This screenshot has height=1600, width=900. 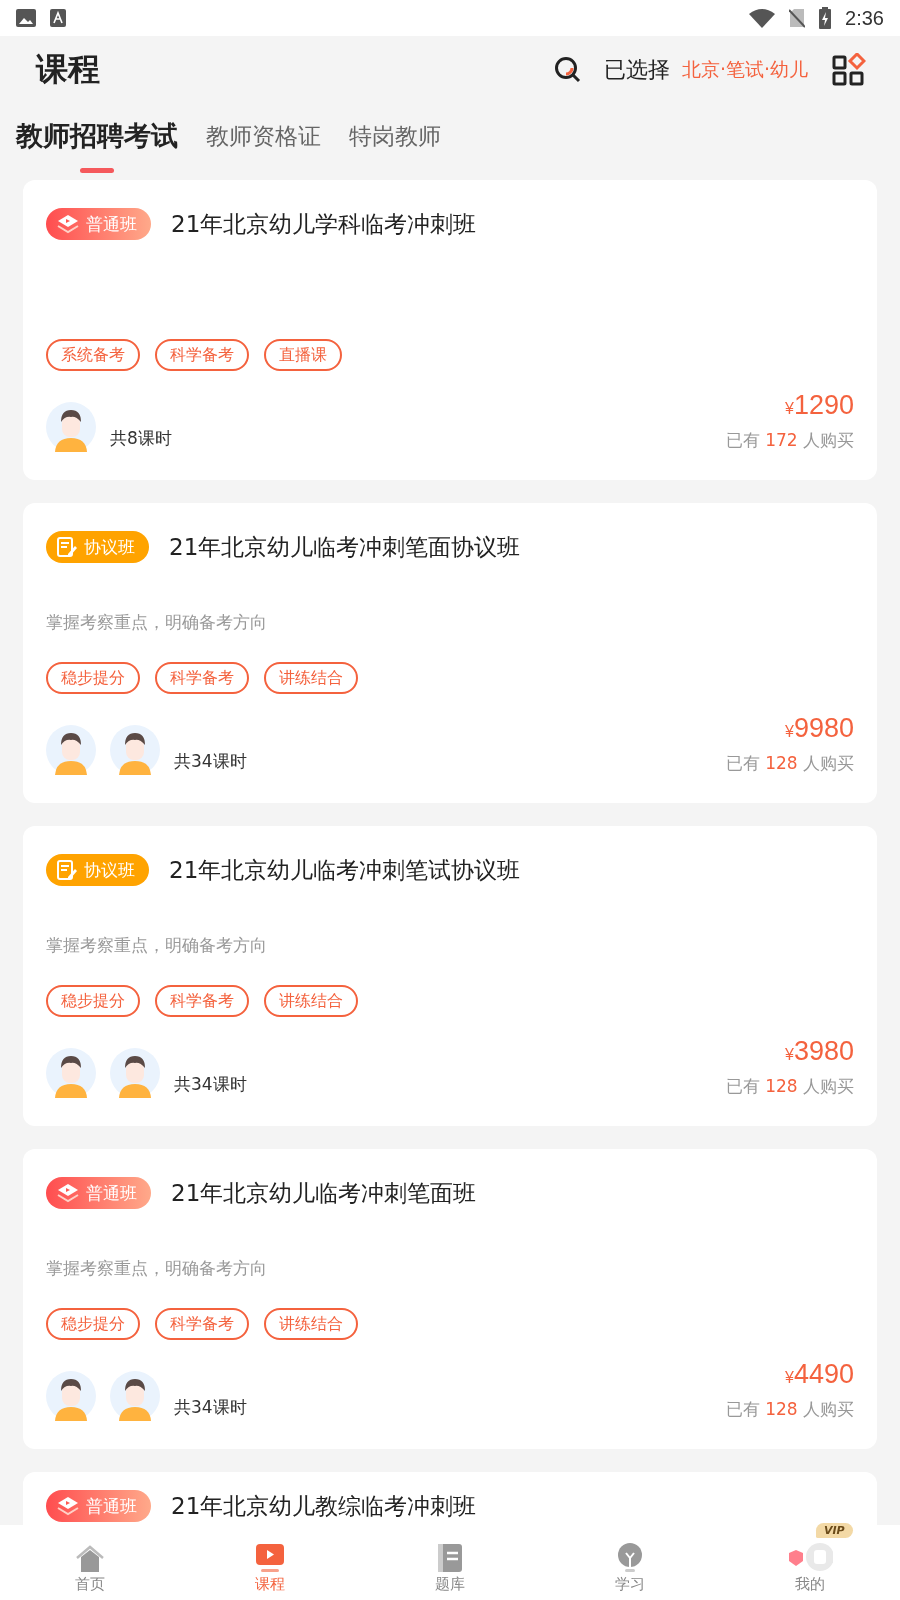 What do you see at coordinates (810, 1557) in the screenshot?
I see `profile-icon` at bounding box center [810, 1557].